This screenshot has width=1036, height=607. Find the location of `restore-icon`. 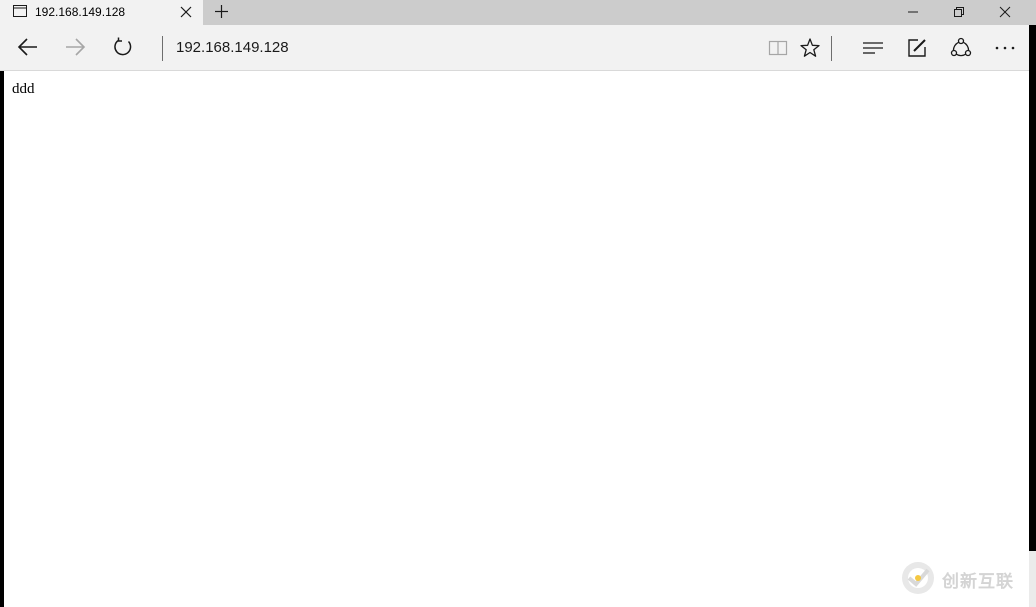

restore-icon is located at coordinates (959, 12).